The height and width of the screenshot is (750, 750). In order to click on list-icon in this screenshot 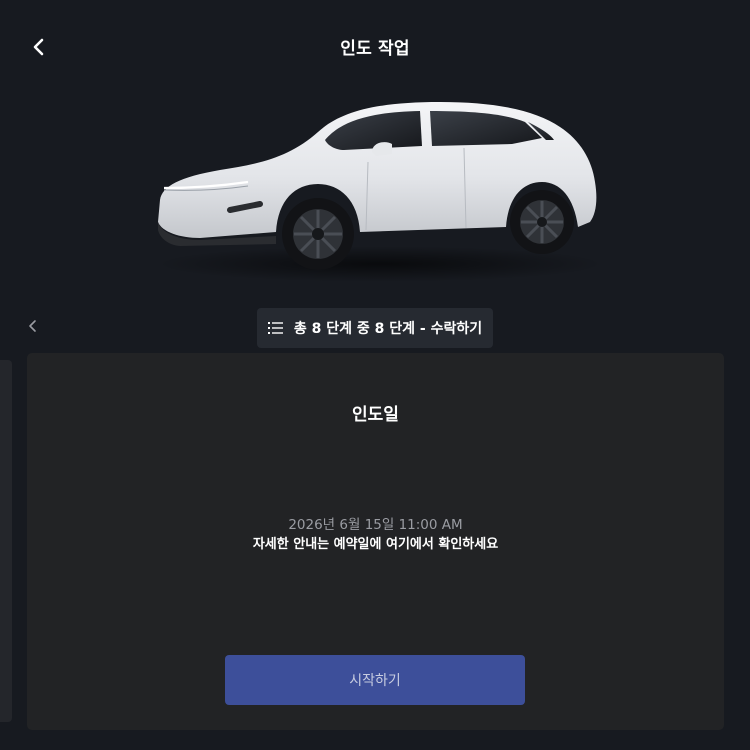, I will do `click(275, 328)`.